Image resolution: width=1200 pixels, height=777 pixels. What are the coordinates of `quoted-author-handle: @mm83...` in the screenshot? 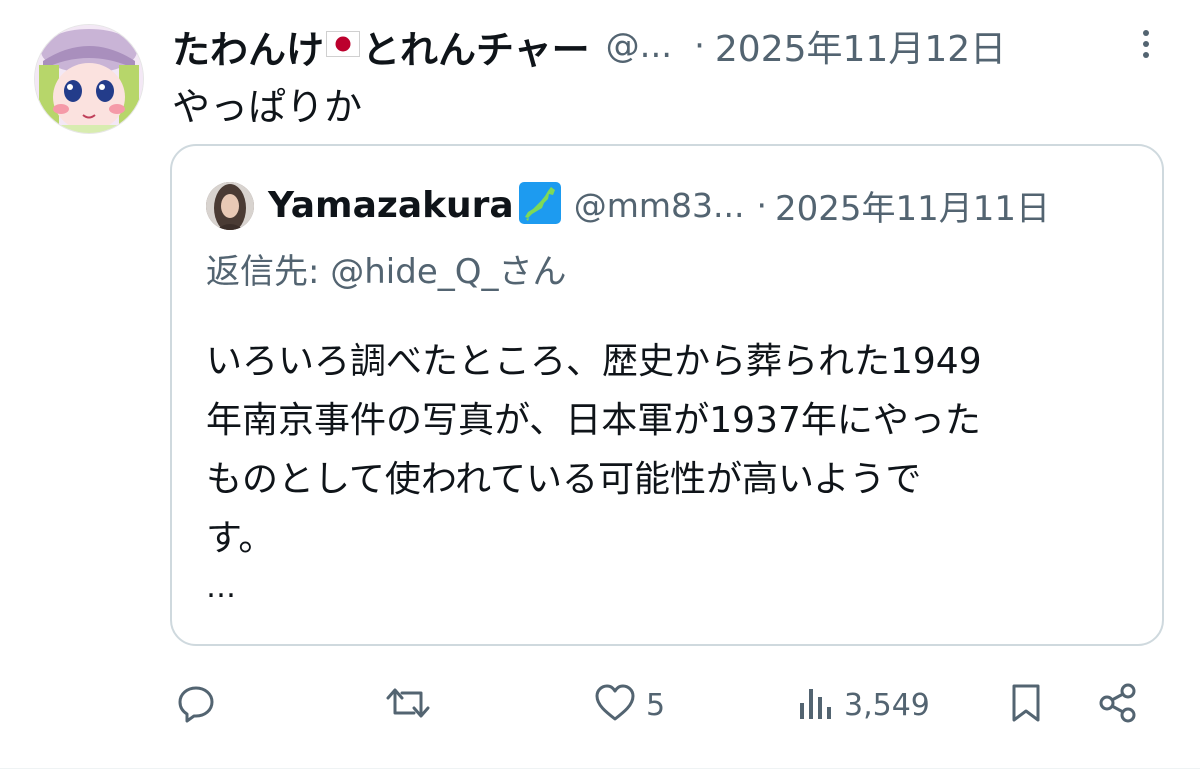 It's located at (659, 205).